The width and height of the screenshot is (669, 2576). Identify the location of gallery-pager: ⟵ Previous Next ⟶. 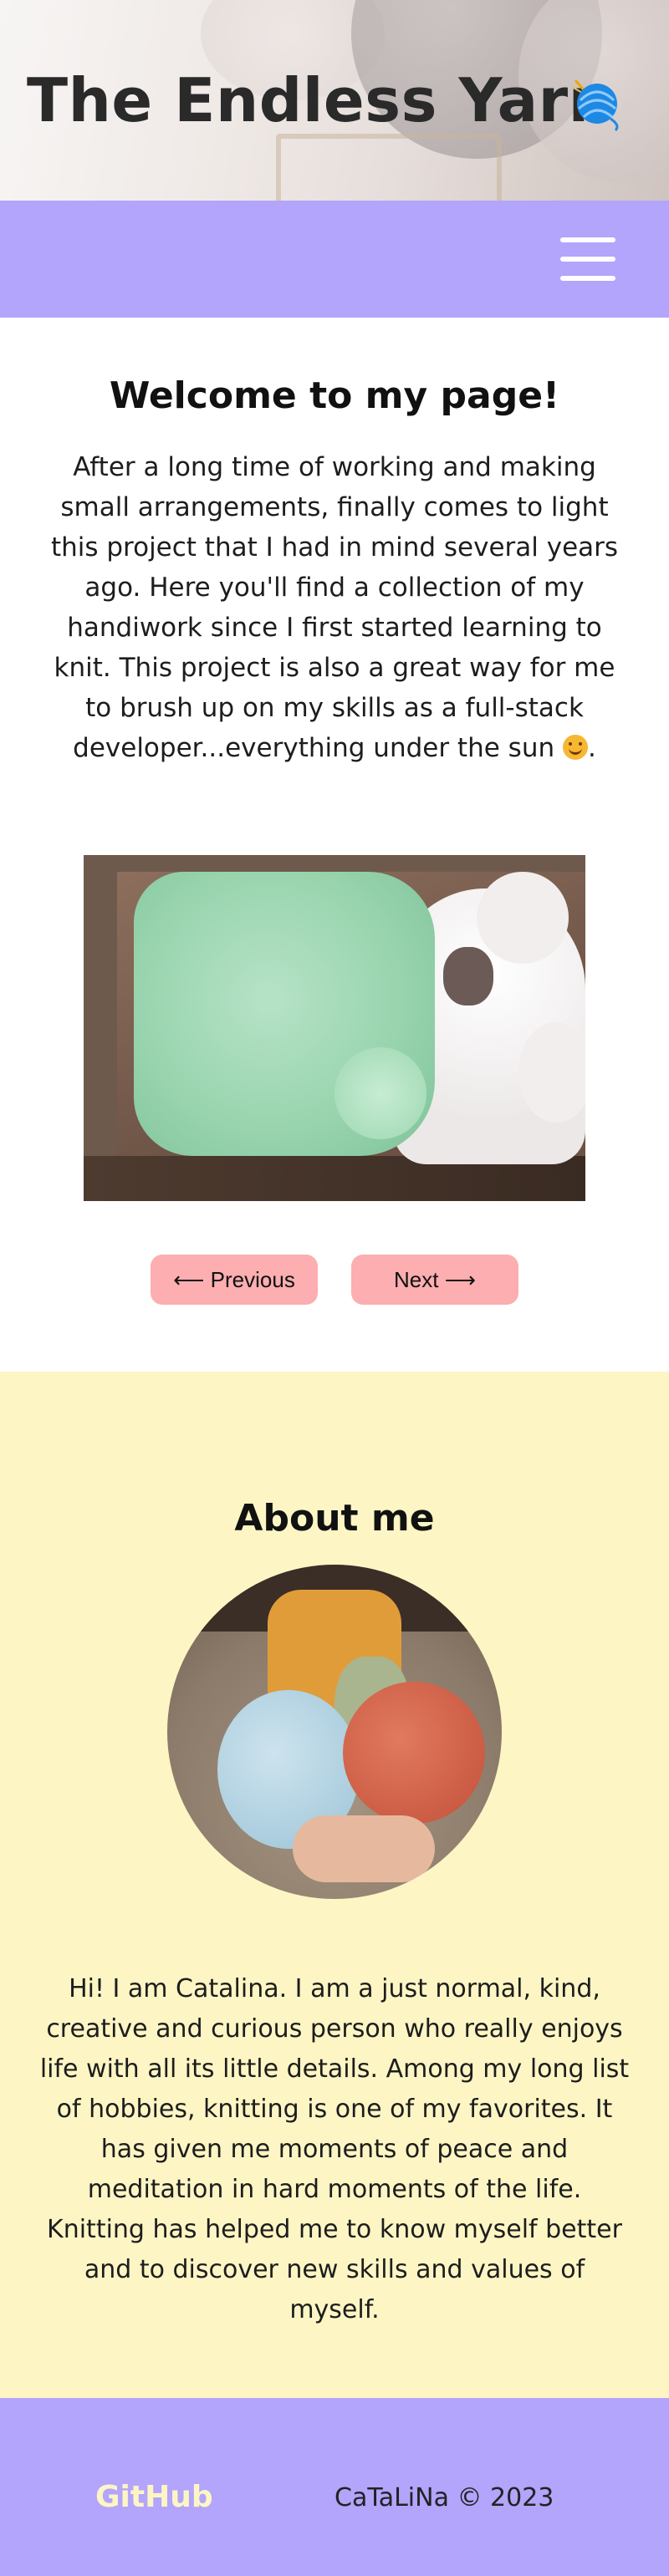
(334, 1280).